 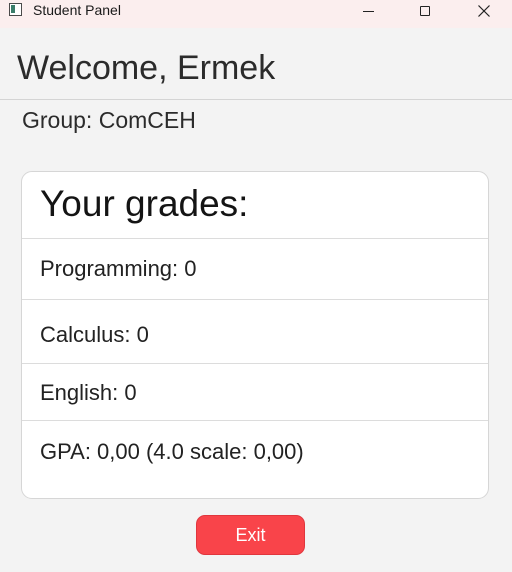 I want to click on window-title: Student Panel, so click(x=77, y=10).